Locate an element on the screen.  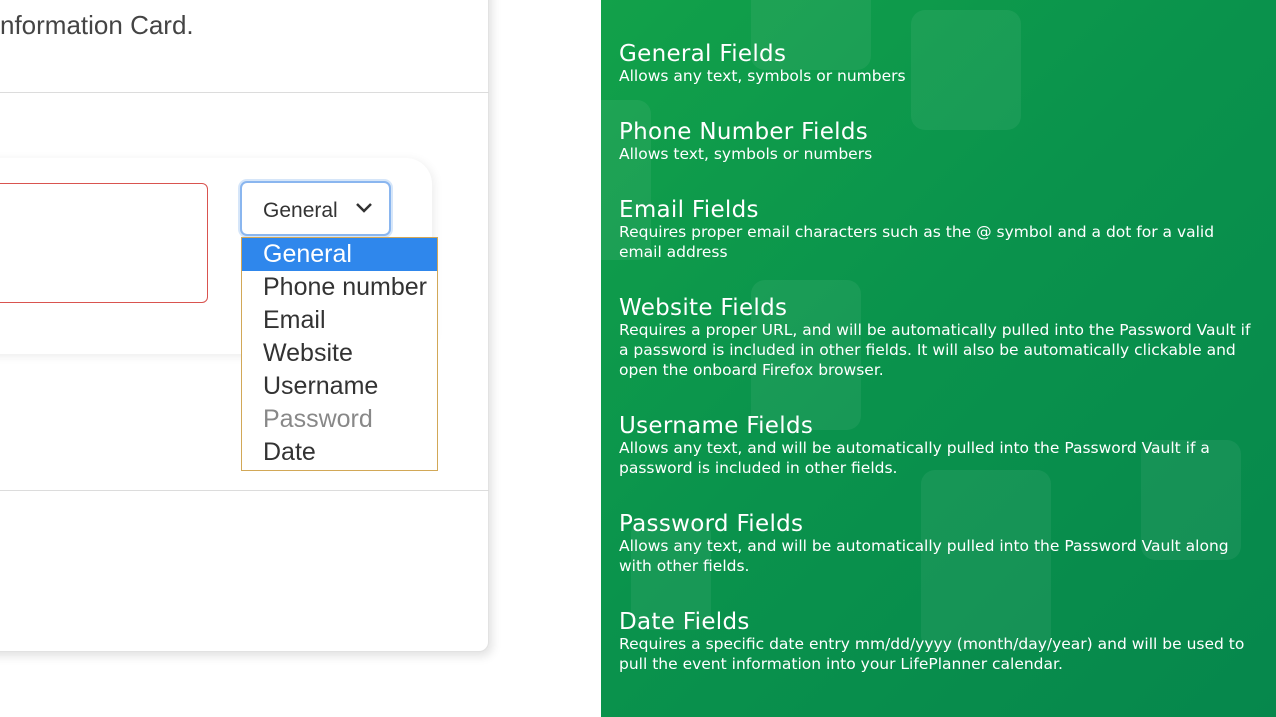
section-title: General Fields is located at coordinates (703, 54).